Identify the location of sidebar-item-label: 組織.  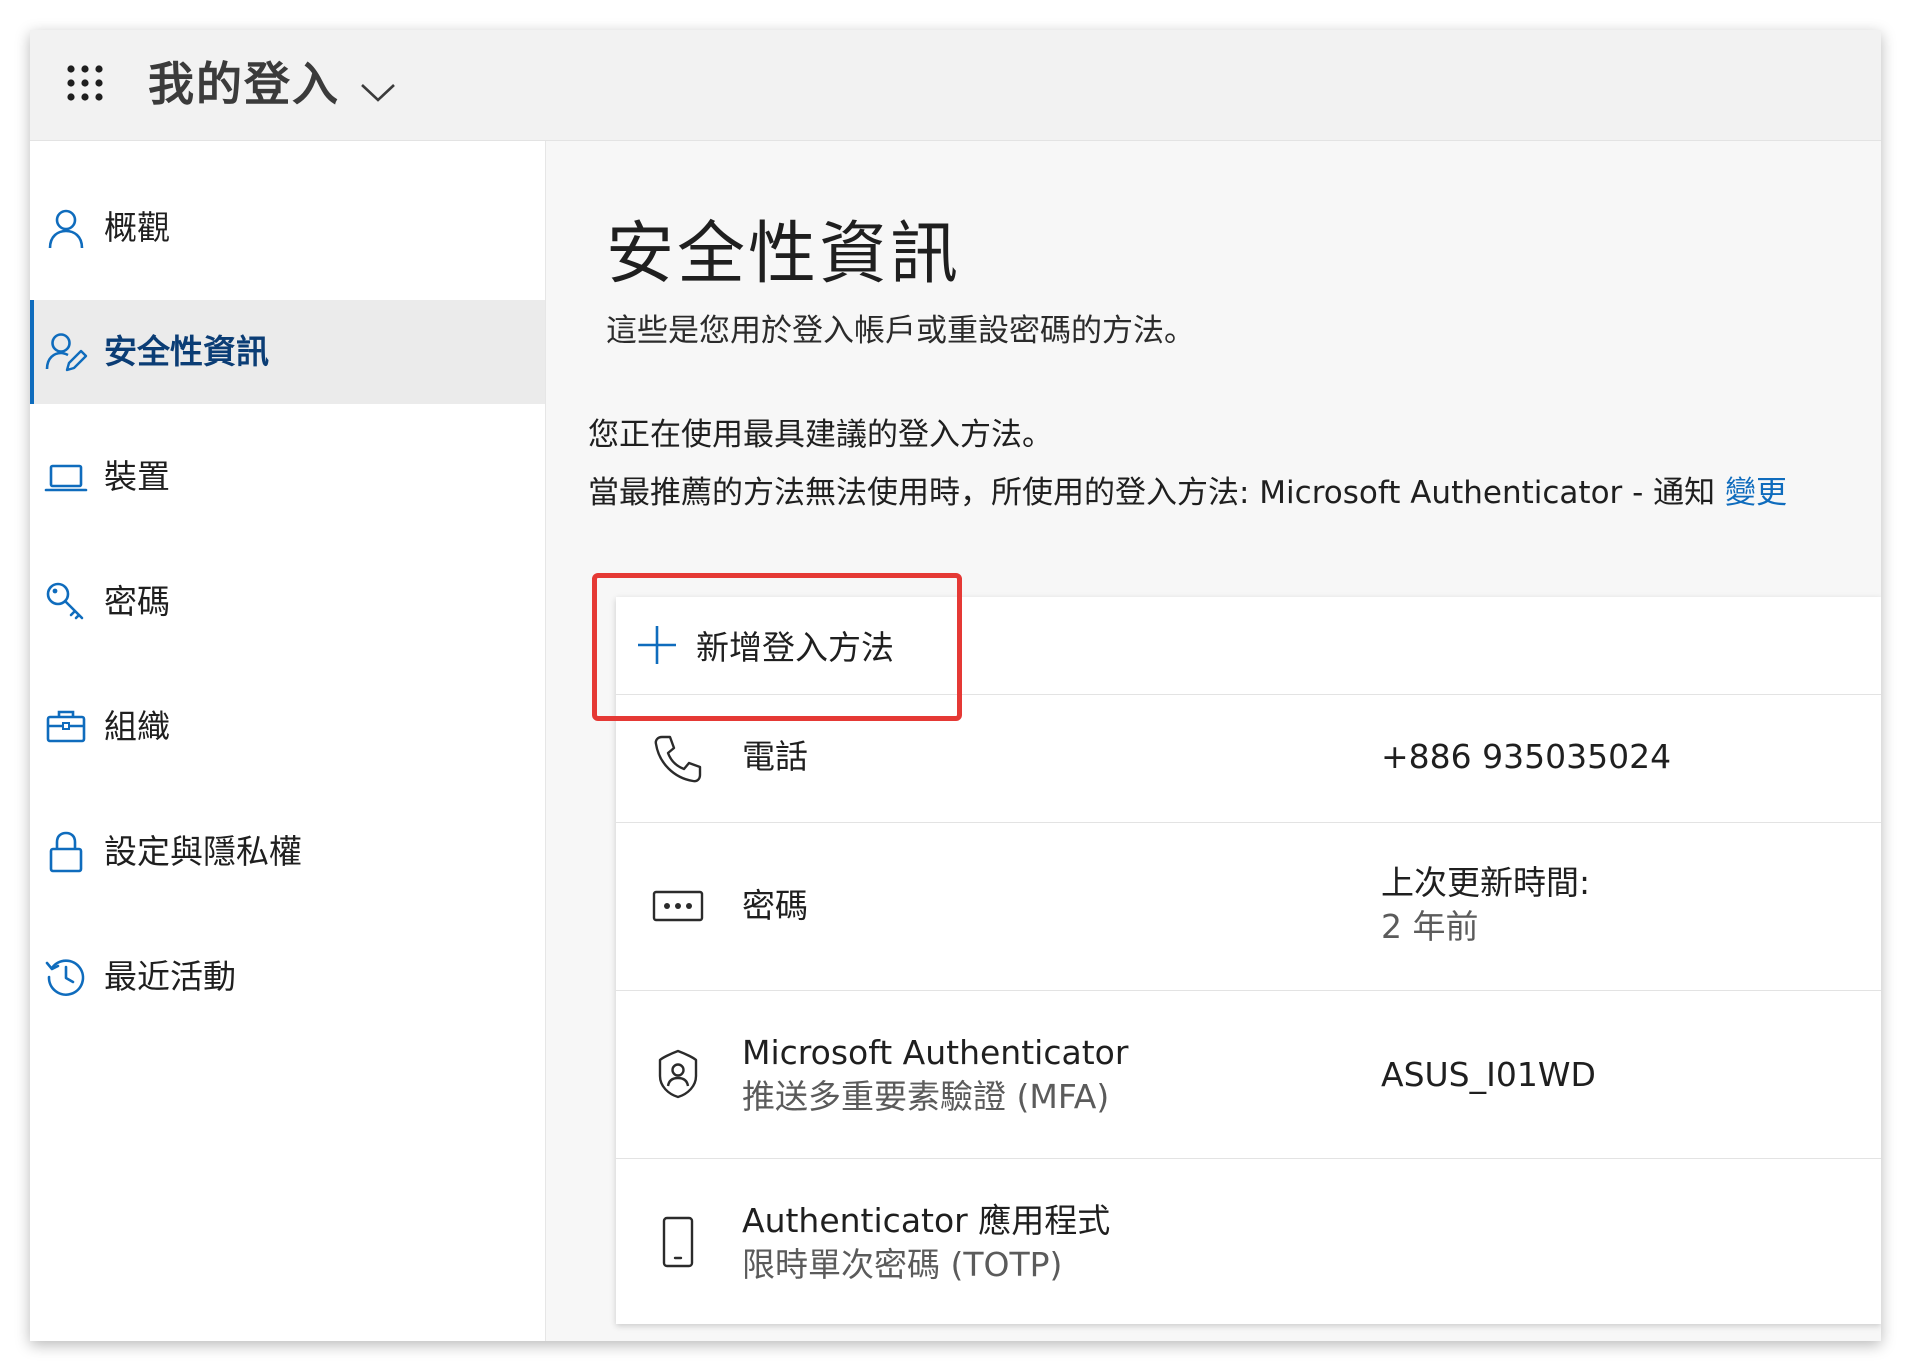
(137, 726).